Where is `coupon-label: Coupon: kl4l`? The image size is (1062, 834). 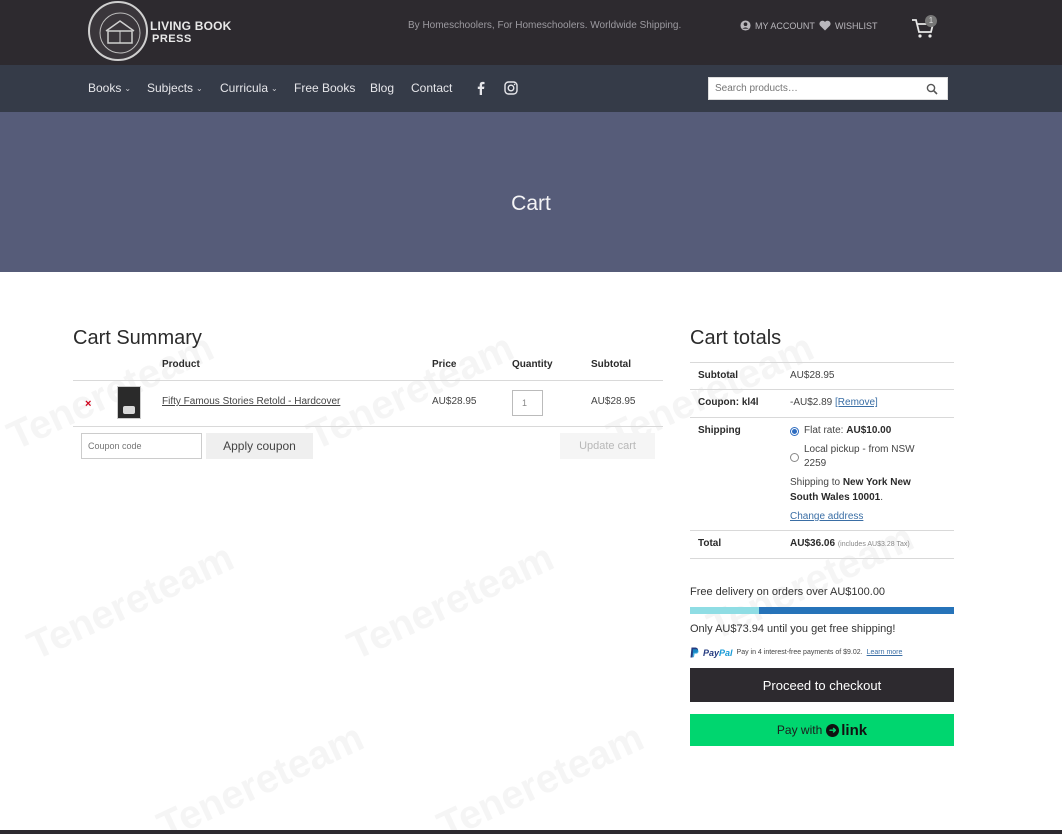
coupon-label: Coupon: kl4l is located at coordinates (728, 402).